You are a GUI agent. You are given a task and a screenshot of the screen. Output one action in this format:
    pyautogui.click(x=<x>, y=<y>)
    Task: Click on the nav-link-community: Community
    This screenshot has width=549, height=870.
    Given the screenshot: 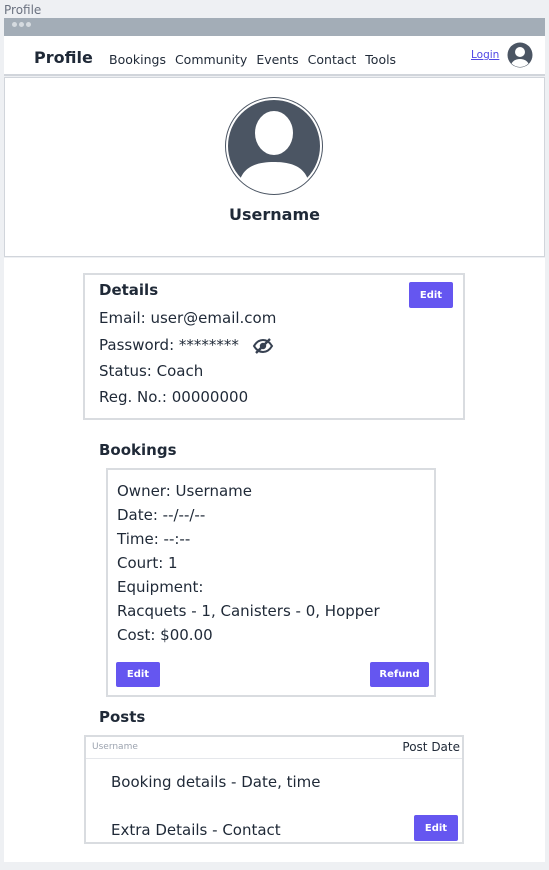 What is the action you would take?
    pyautogui.click(x=211, y=59)
    